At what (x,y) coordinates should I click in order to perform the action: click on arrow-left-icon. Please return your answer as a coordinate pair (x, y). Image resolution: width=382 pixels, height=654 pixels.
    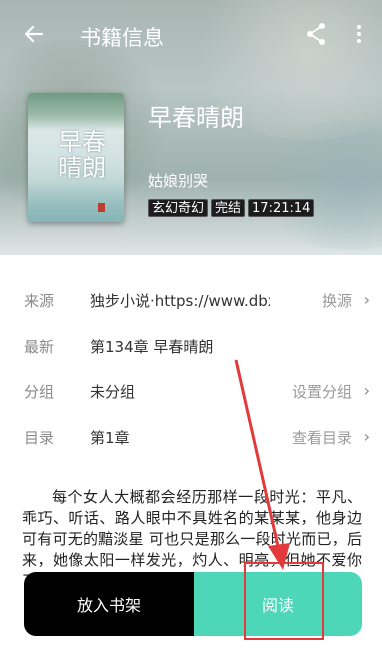
    Looking at the image, I should click on (34, 34).